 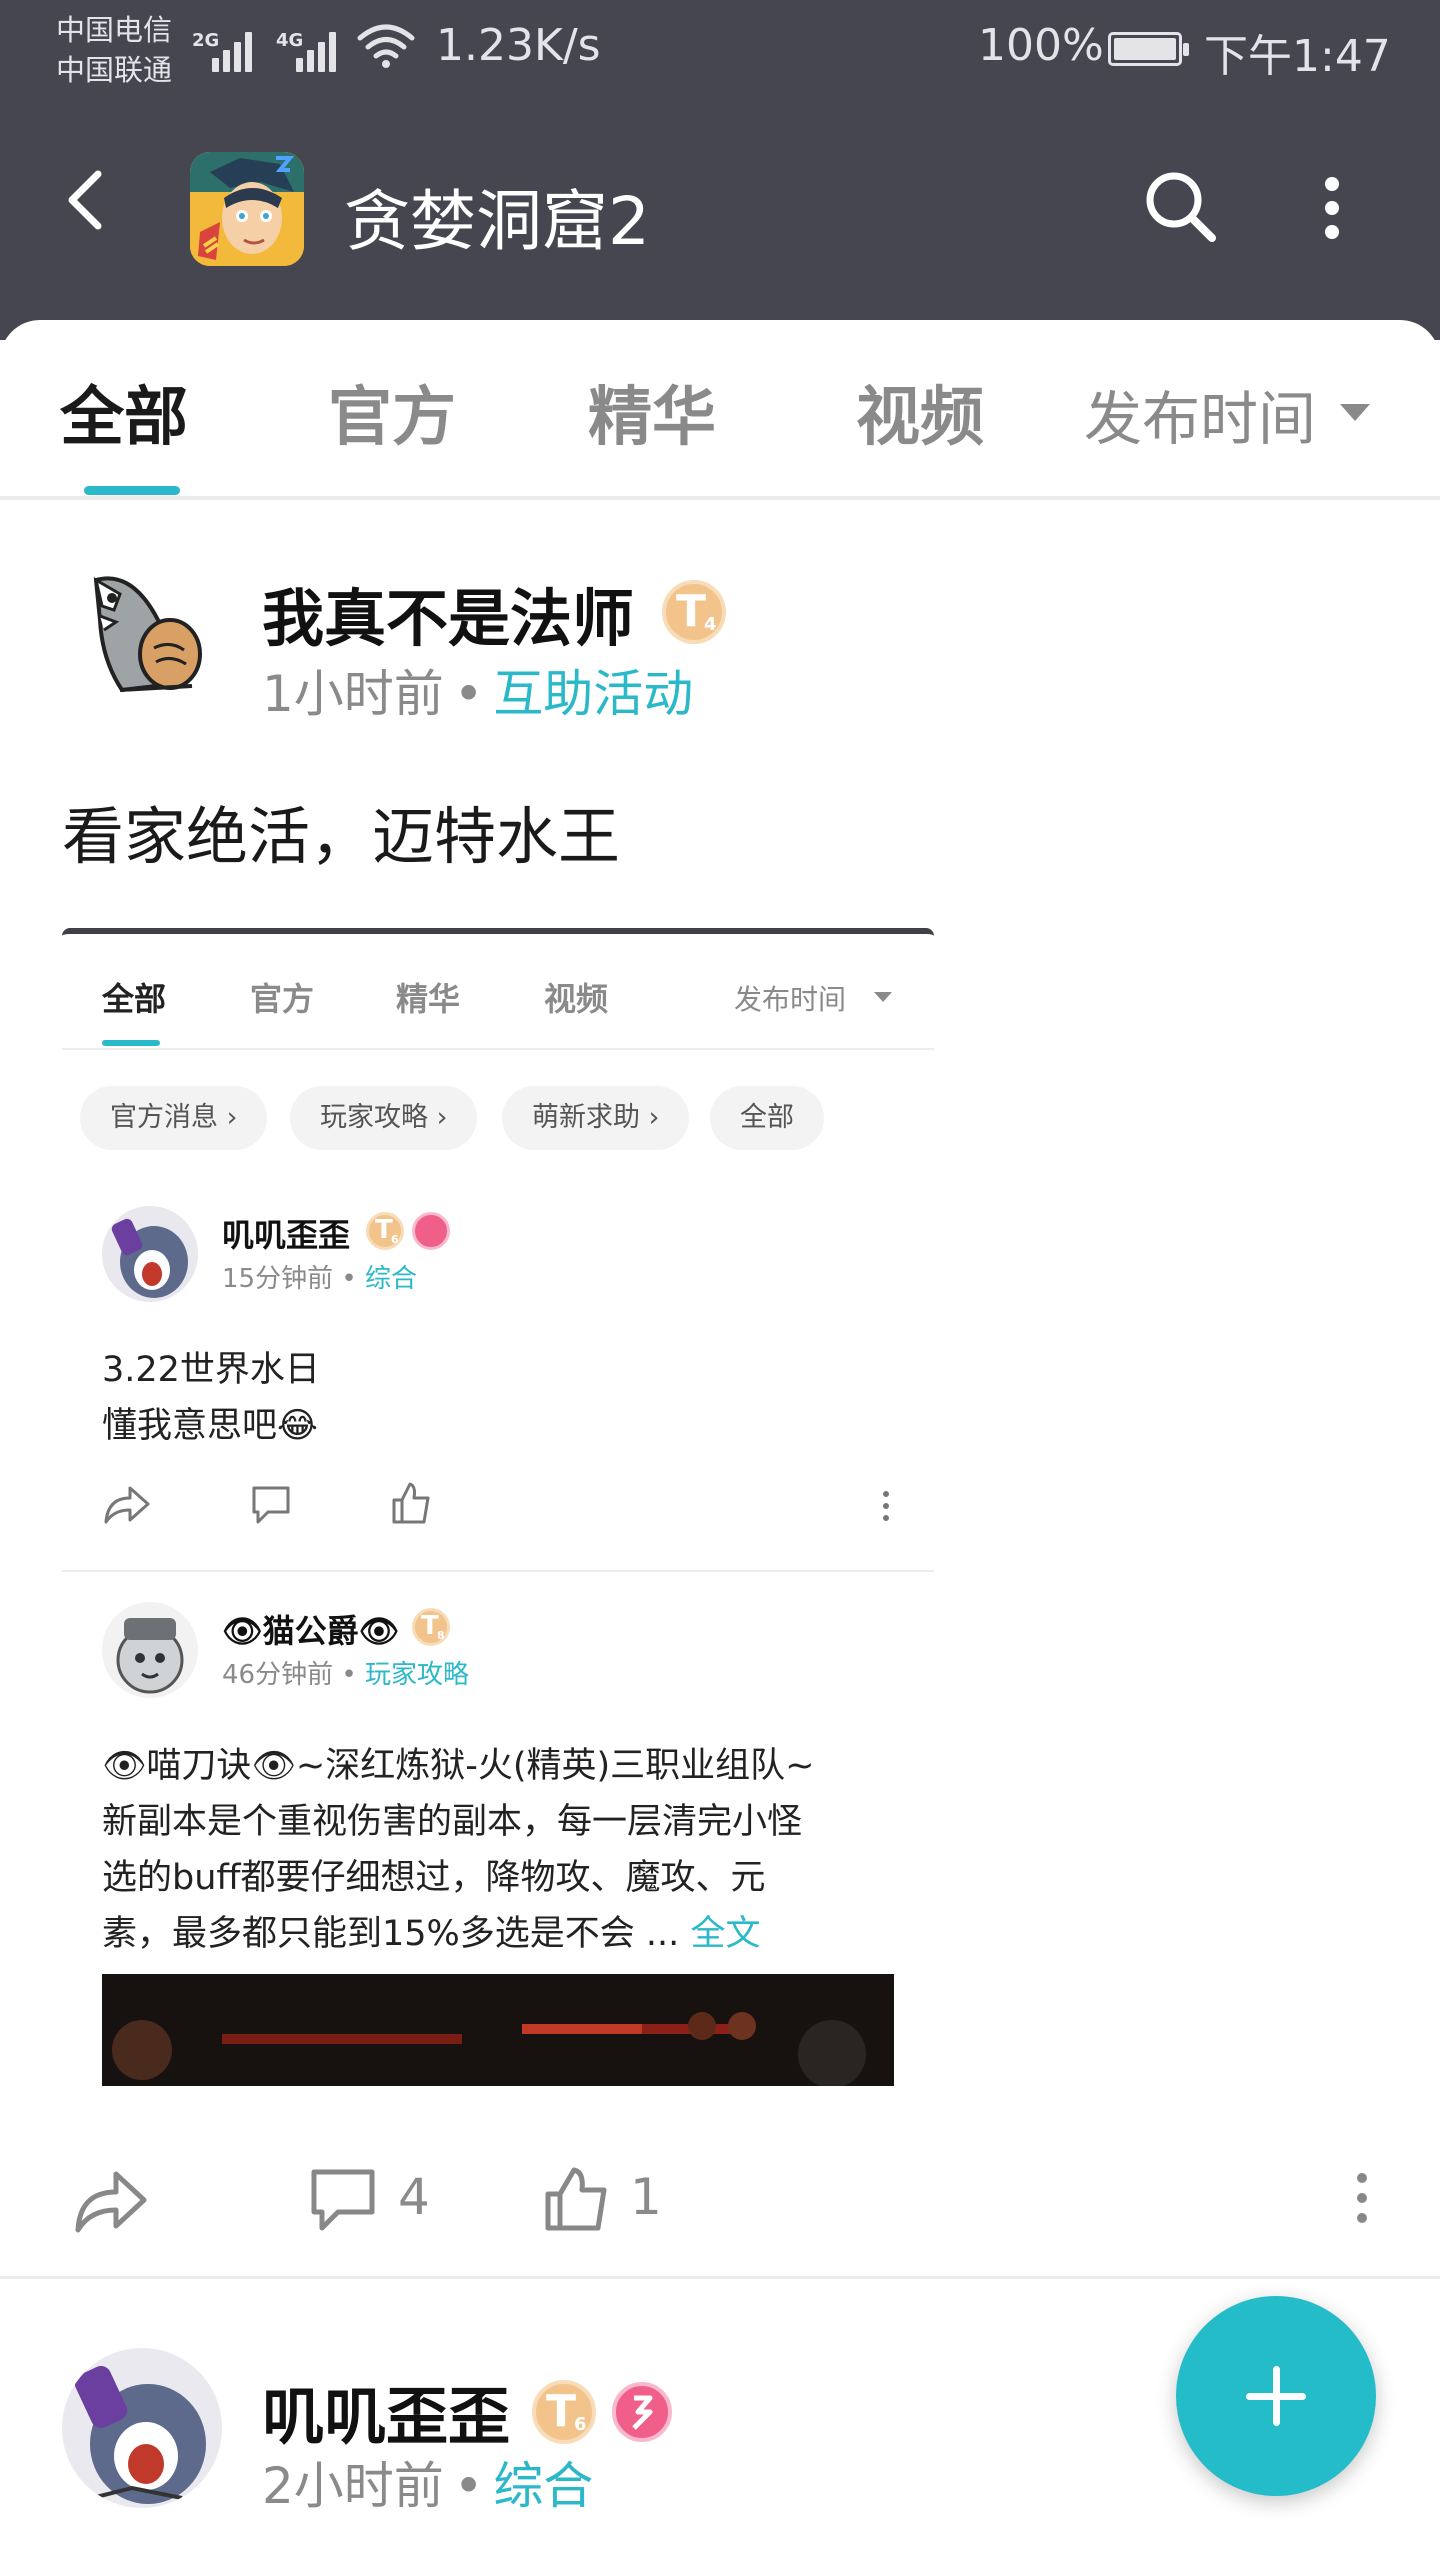 What do you see at coordinates (498, 1504) in the screenshot?
I see `image-action-bar` at bounding box center [498, 1504].